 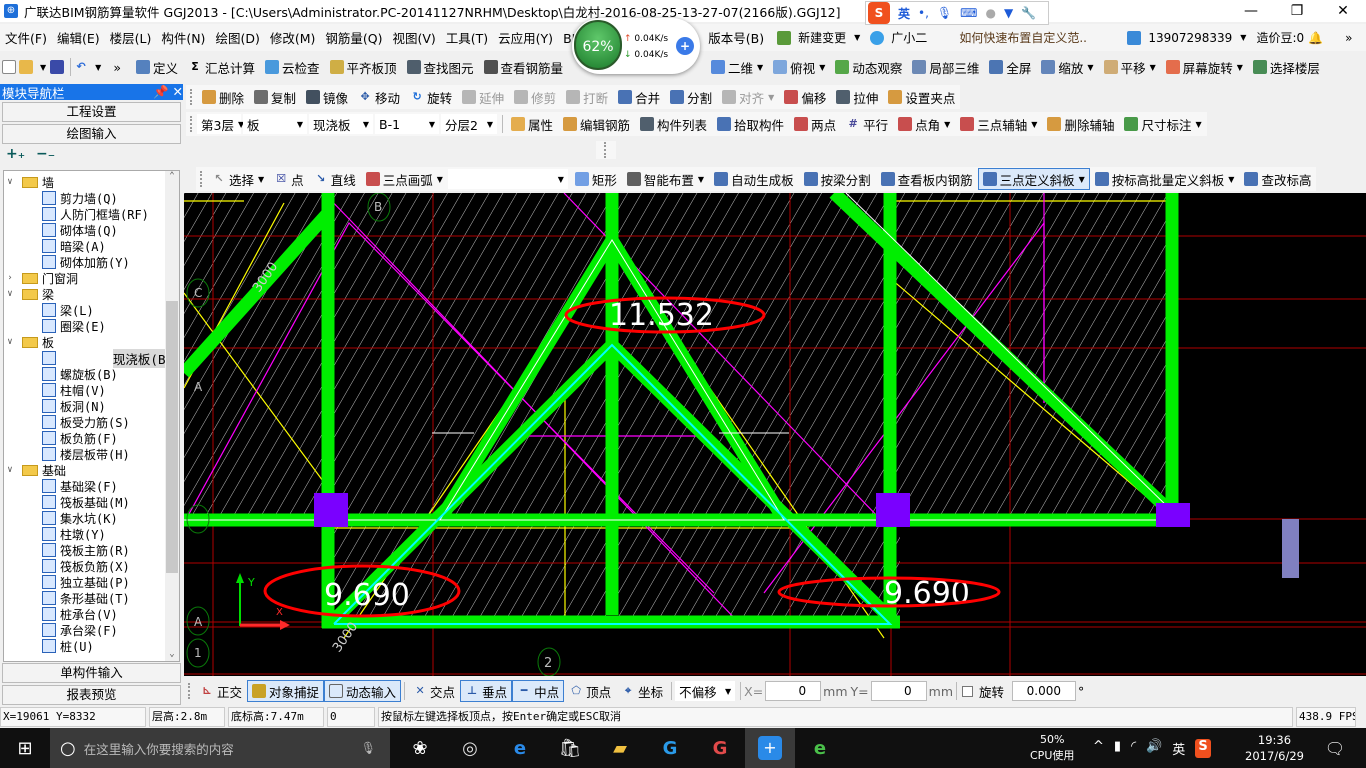 What do you see at coordinates (434, 691) in the screenshot?
I see `intersection-snap: ✕ 交点` at bounding box center [434, 691].